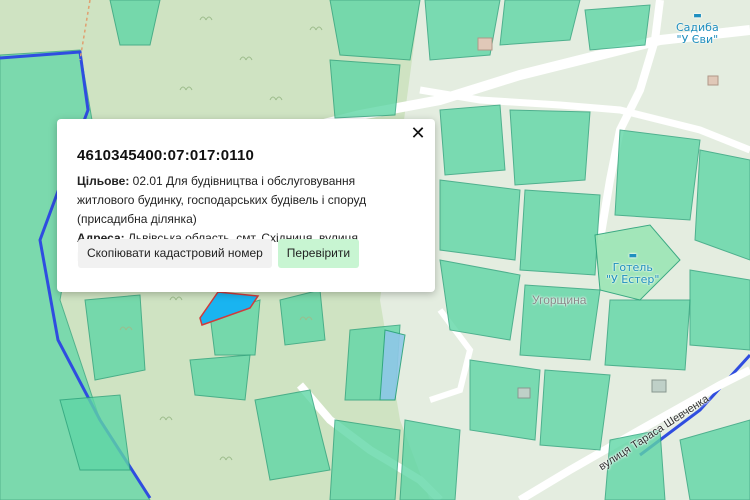  What do you see at coordinates (318, 253) in the screenshot?
I see `check-button: Перевірити` at bounding box center [318, 253].